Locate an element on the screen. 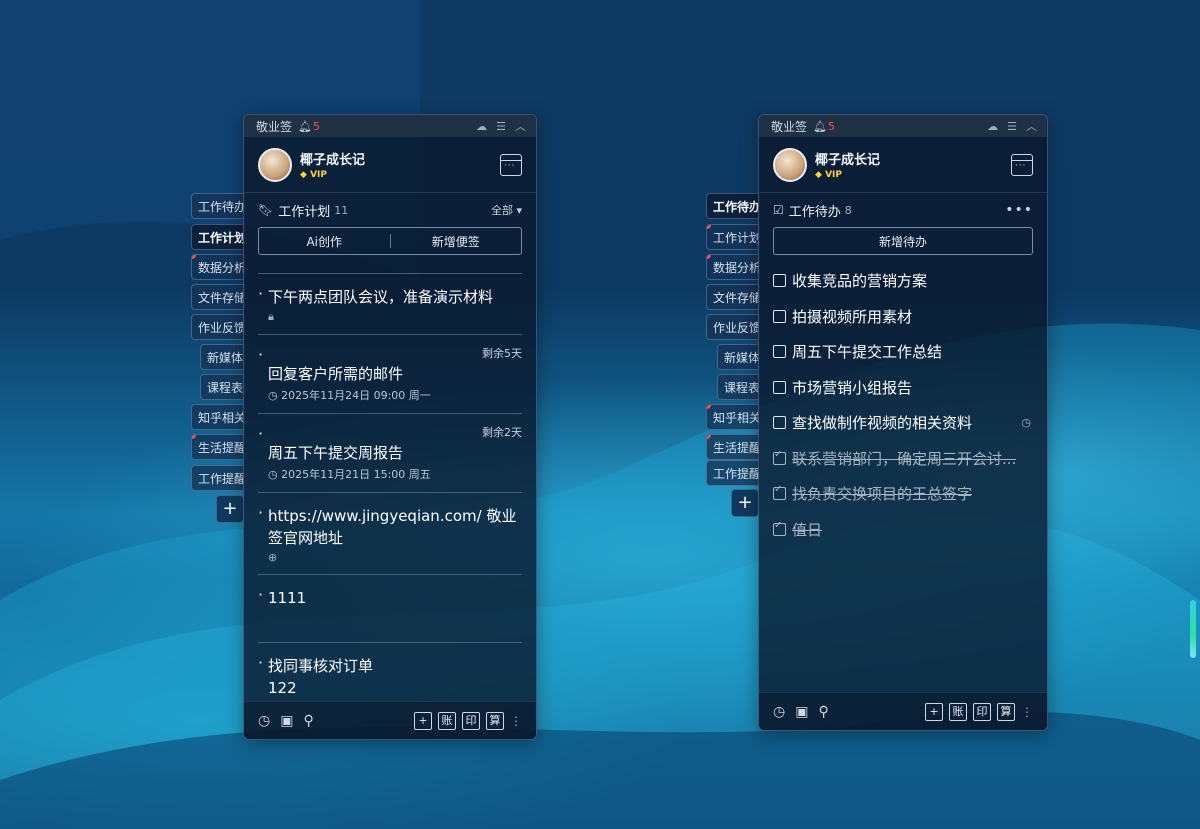 This screenshot has width=1200, height=829. remaining-days: 剩余2天 is located at coordinates (502, 432).